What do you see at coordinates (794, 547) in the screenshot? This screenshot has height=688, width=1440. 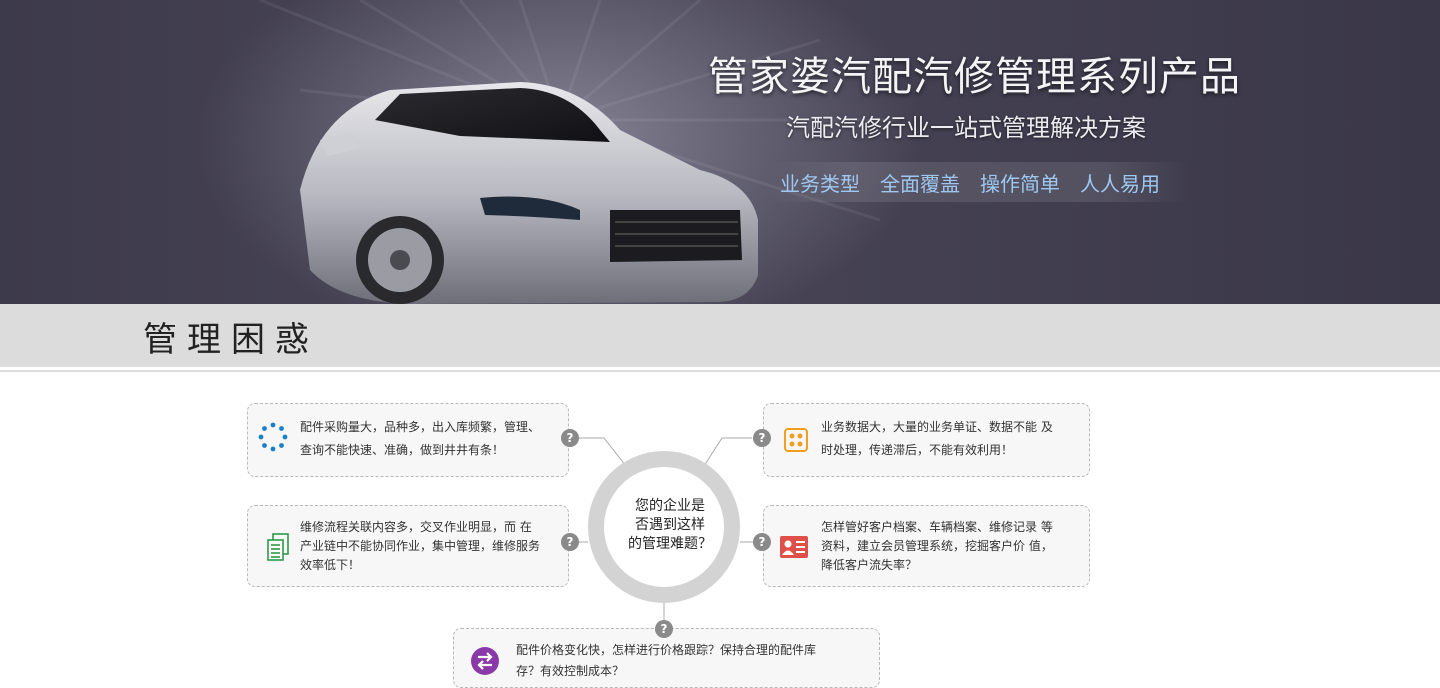 I see `customer-card-icon` at bounding box center [794, 547].